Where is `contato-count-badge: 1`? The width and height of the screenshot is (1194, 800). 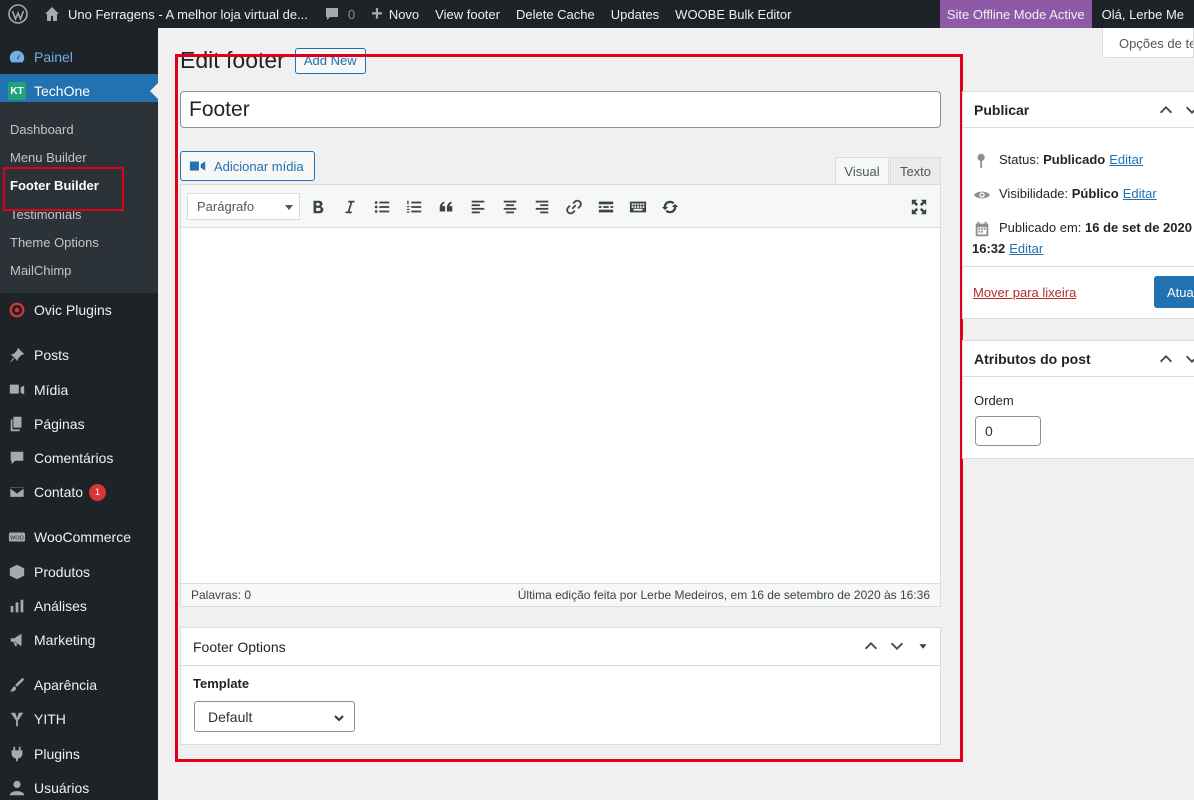 contato-count-badge: 1 is located at coordinates (98, 492).